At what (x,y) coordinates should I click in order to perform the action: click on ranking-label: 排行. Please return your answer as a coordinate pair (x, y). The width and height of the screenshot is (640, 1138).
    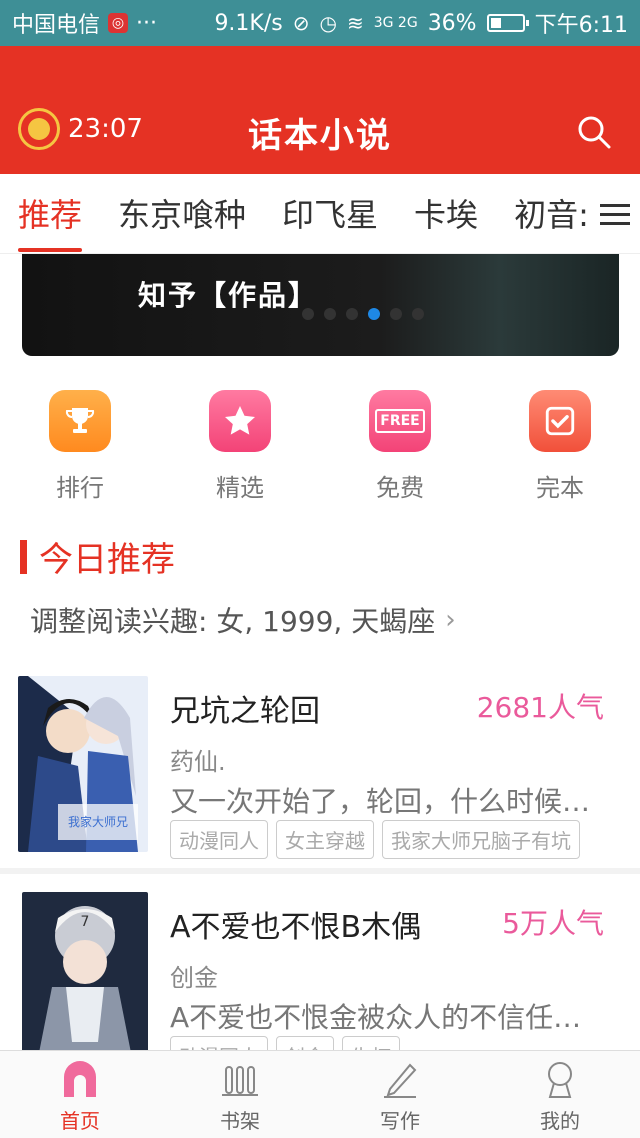
    Looking at the image, I should click on (80, 488).